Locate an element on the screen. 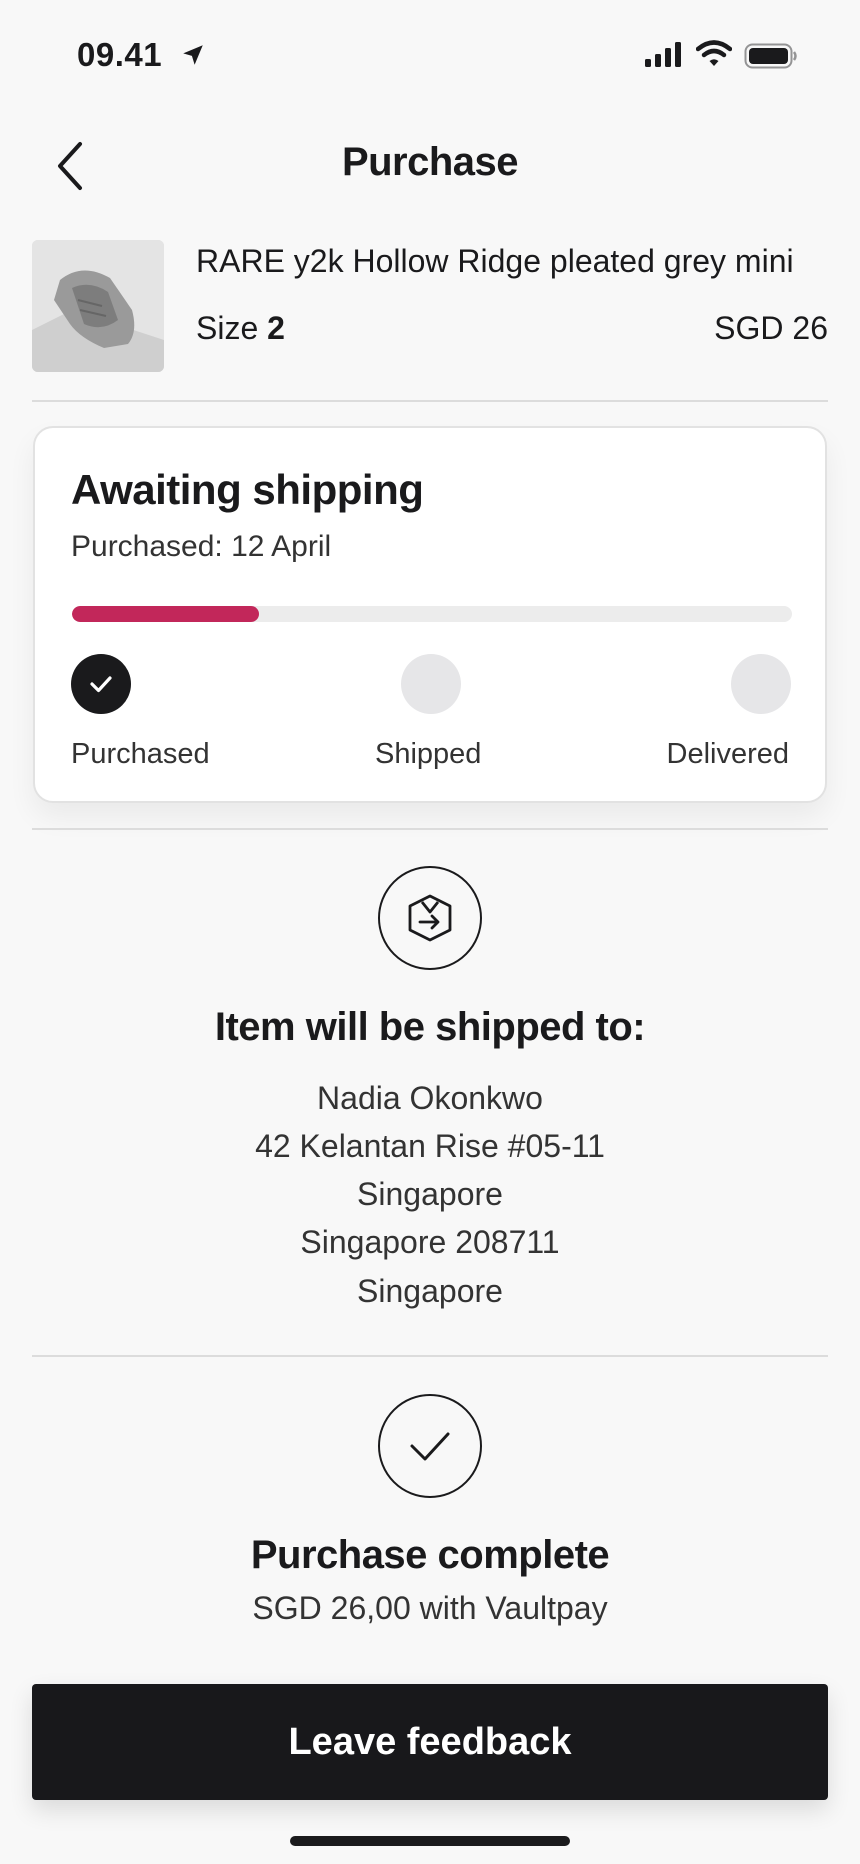 Image resolution: width=860 pixels, height=1864 pixels. address-line: Singapore 208711 is located at coordinates (430, 1242).